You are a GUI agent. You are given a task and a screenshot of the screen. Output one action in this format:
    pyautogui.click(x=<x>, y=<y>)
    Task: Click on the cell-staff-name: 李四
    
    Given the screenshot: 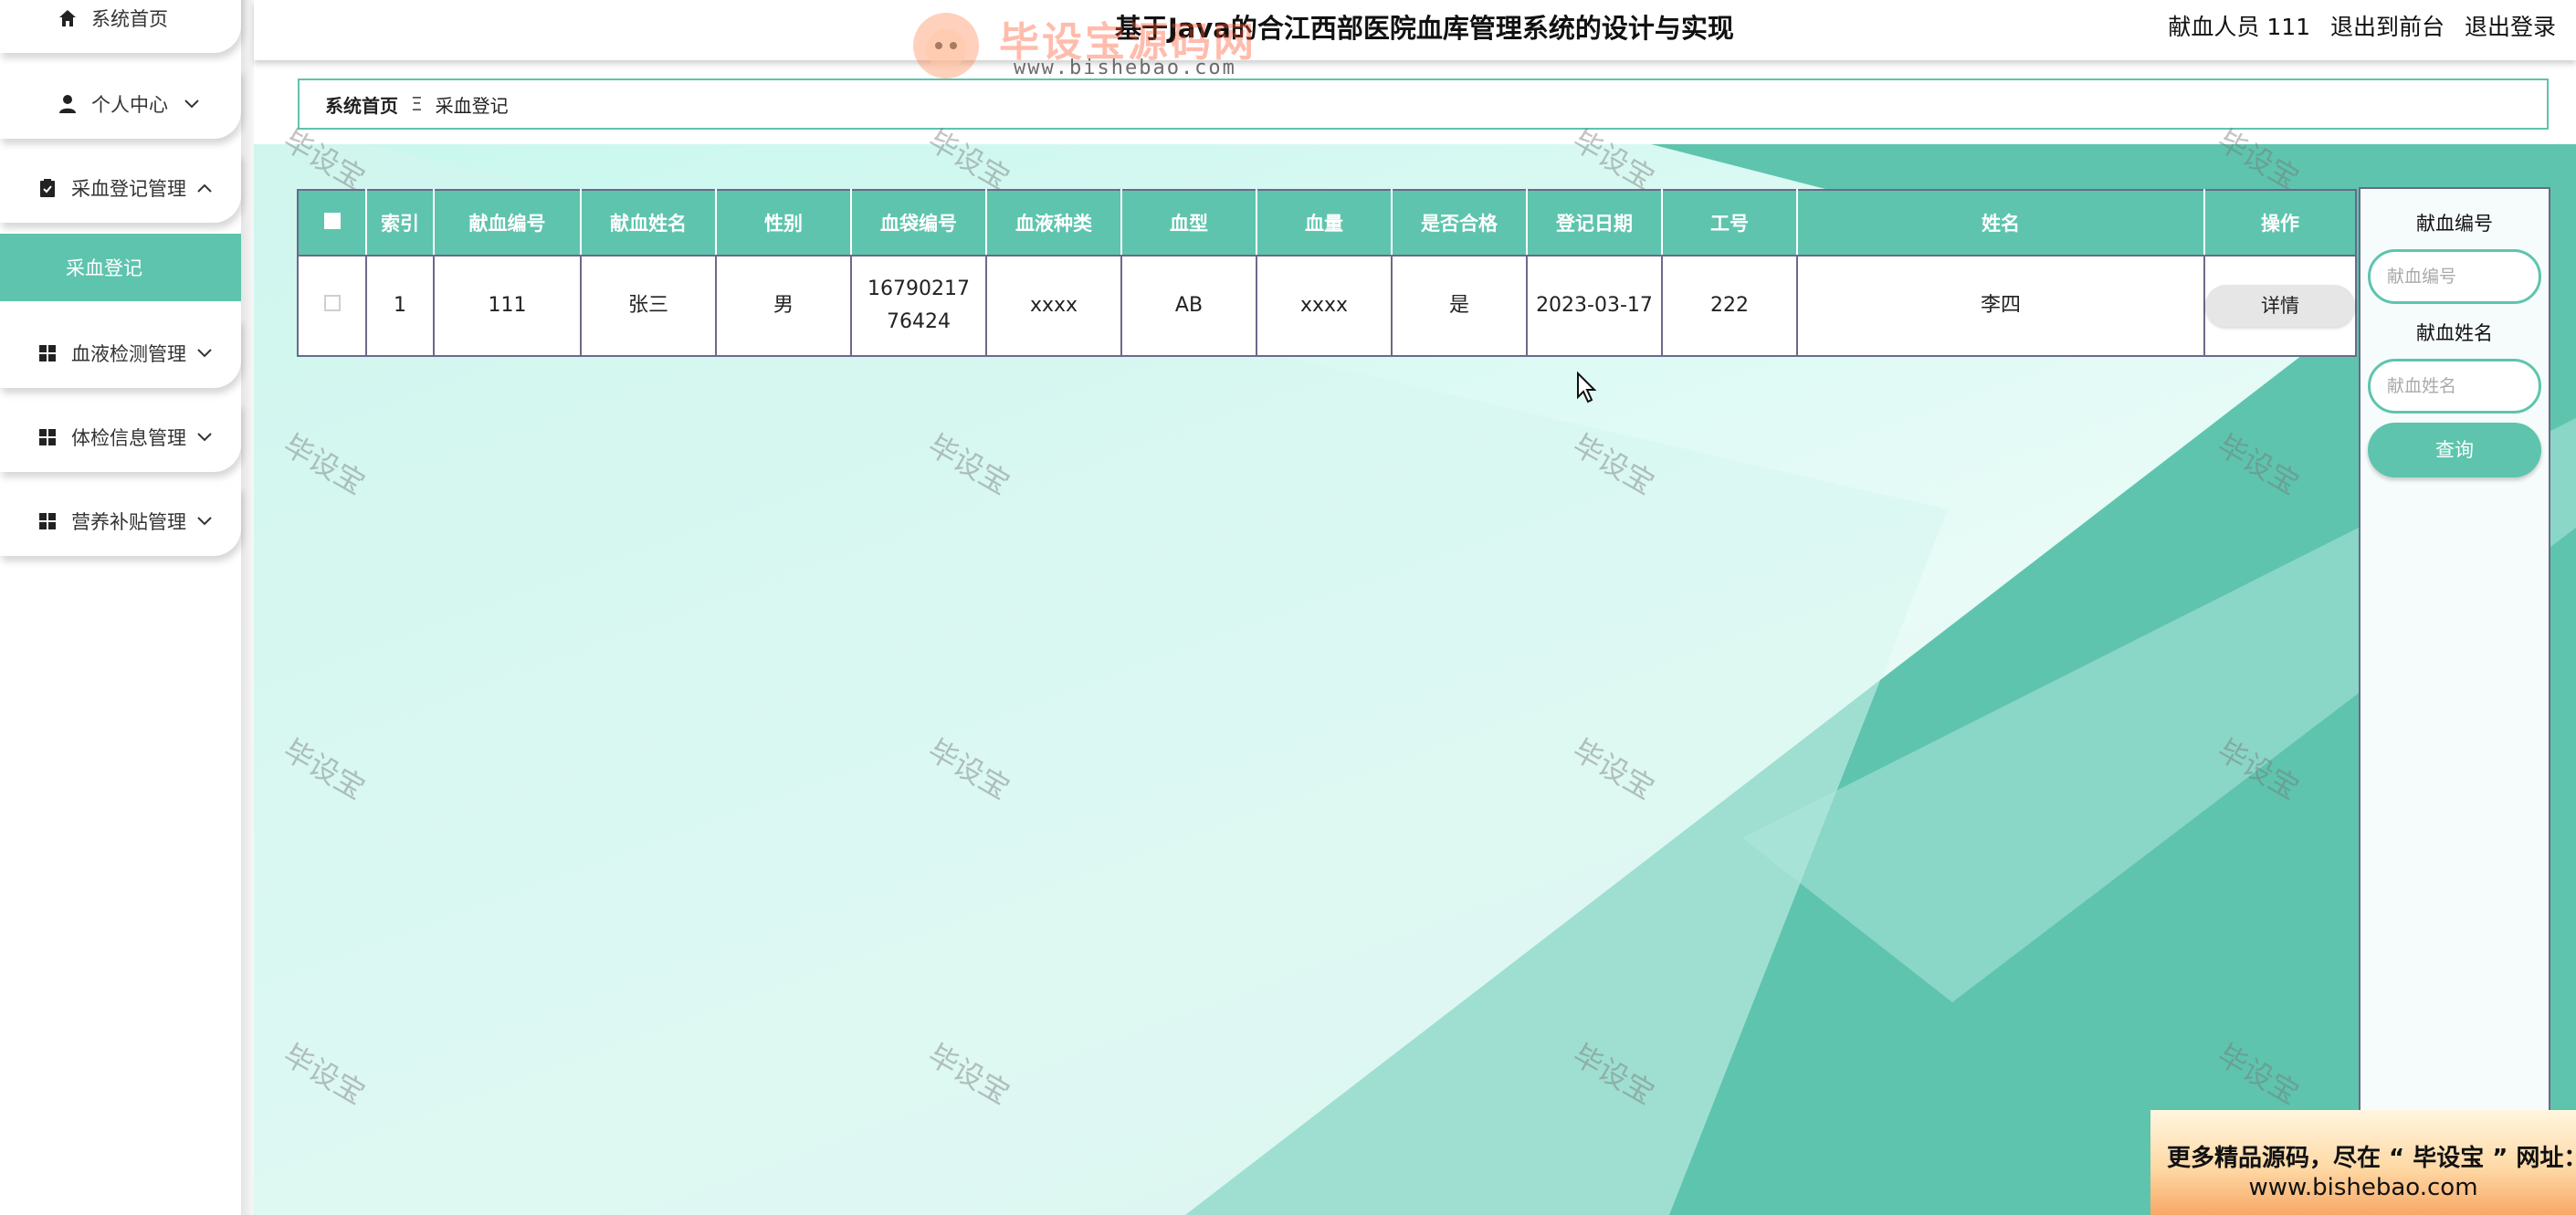 What is the action you would take?
    pyautogui.click(x=2001, y=306)
    